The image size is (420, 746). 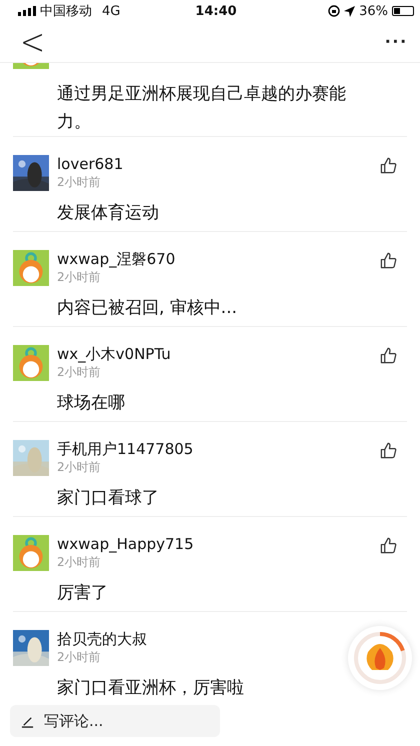 What do you see at coordinates (202, 108) in the screenshot?
I see `comment-text: 通过男足亚洲杯展现自己卓越的办赛能力。` at bounding box center [202, 108].